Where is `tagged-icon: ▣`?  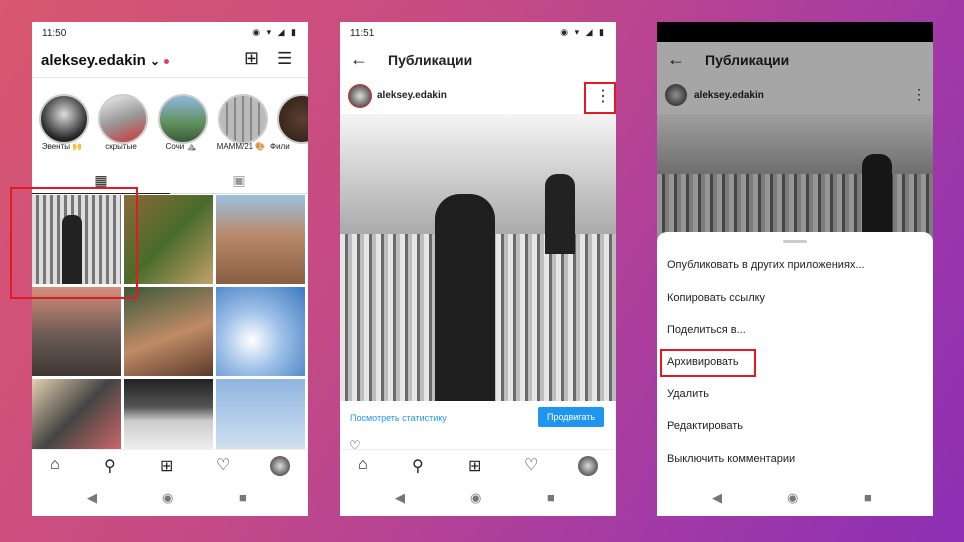
tagged-icon: ▣ is located at coordinates (239, 180).